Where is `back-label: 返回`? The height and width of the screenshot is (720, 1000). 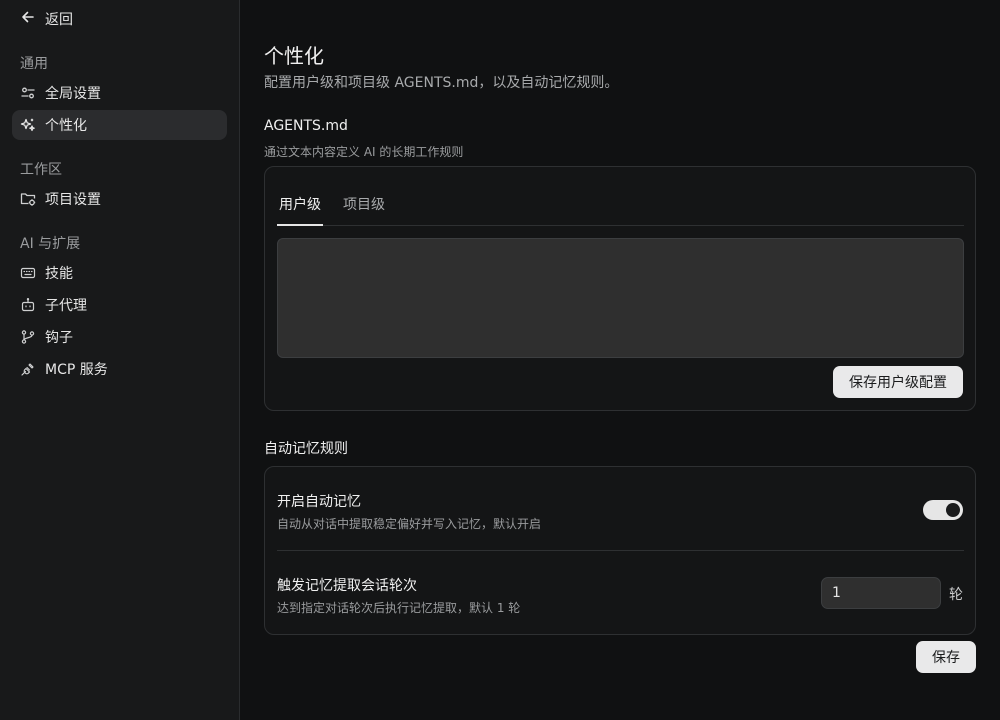
back-label: 返回 is located at coordinates (59, 20).